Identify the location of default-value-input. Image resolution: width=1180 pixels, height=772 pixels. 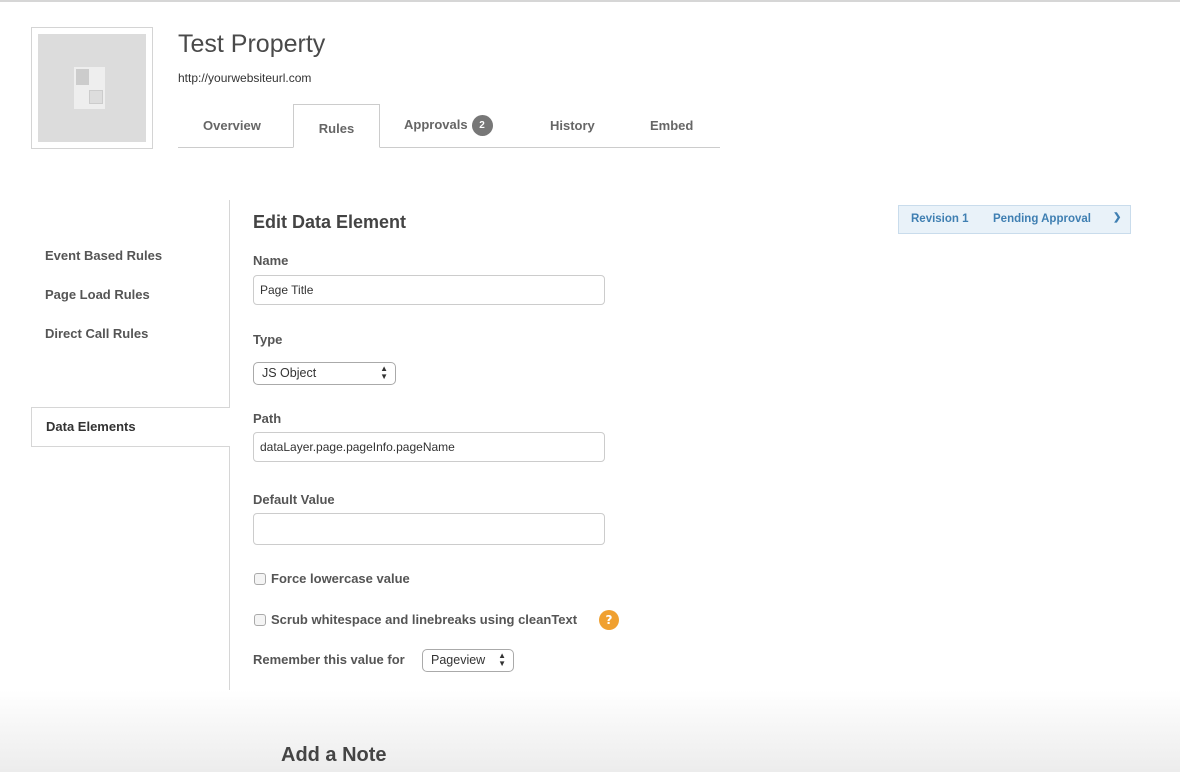
(429, 529).